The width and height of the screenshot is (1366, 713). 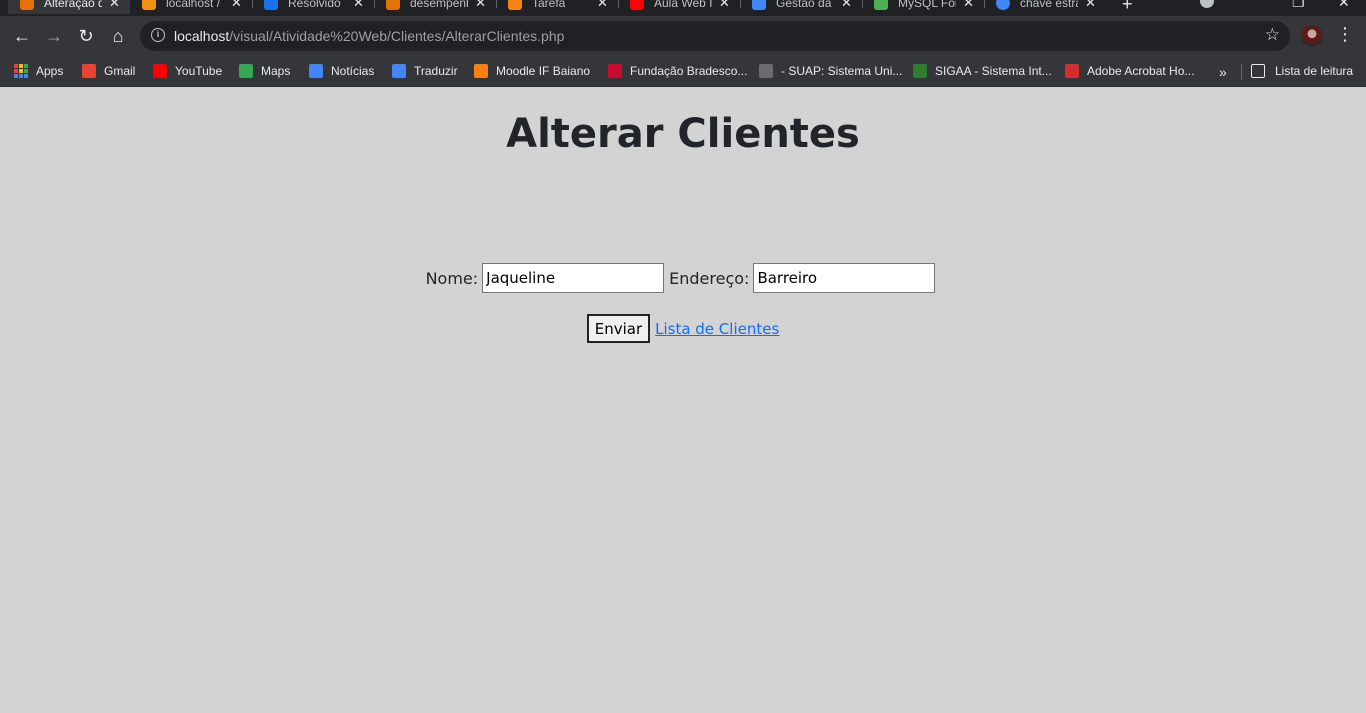 I want to click on bookmark-label: Gmail, so click(x=120, y=71).